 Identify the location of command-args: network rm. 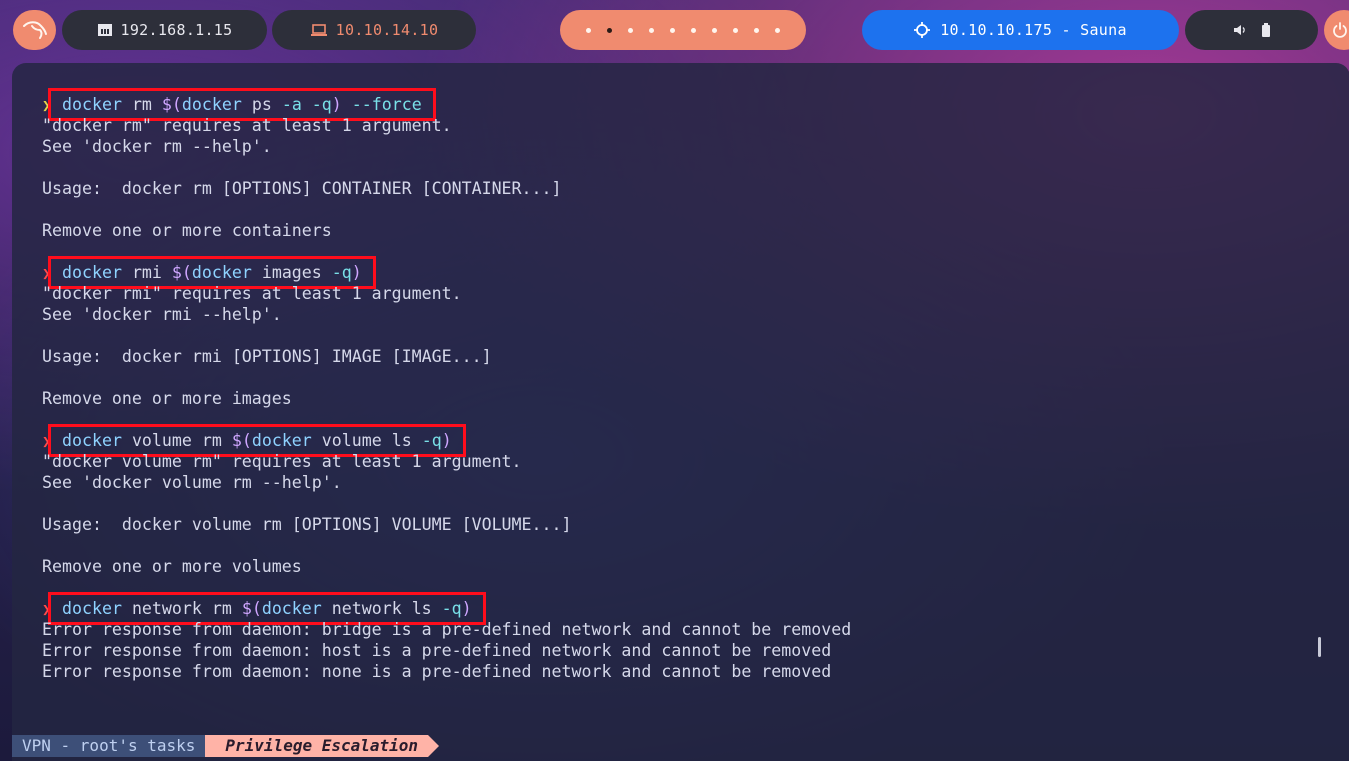
(181, 608).